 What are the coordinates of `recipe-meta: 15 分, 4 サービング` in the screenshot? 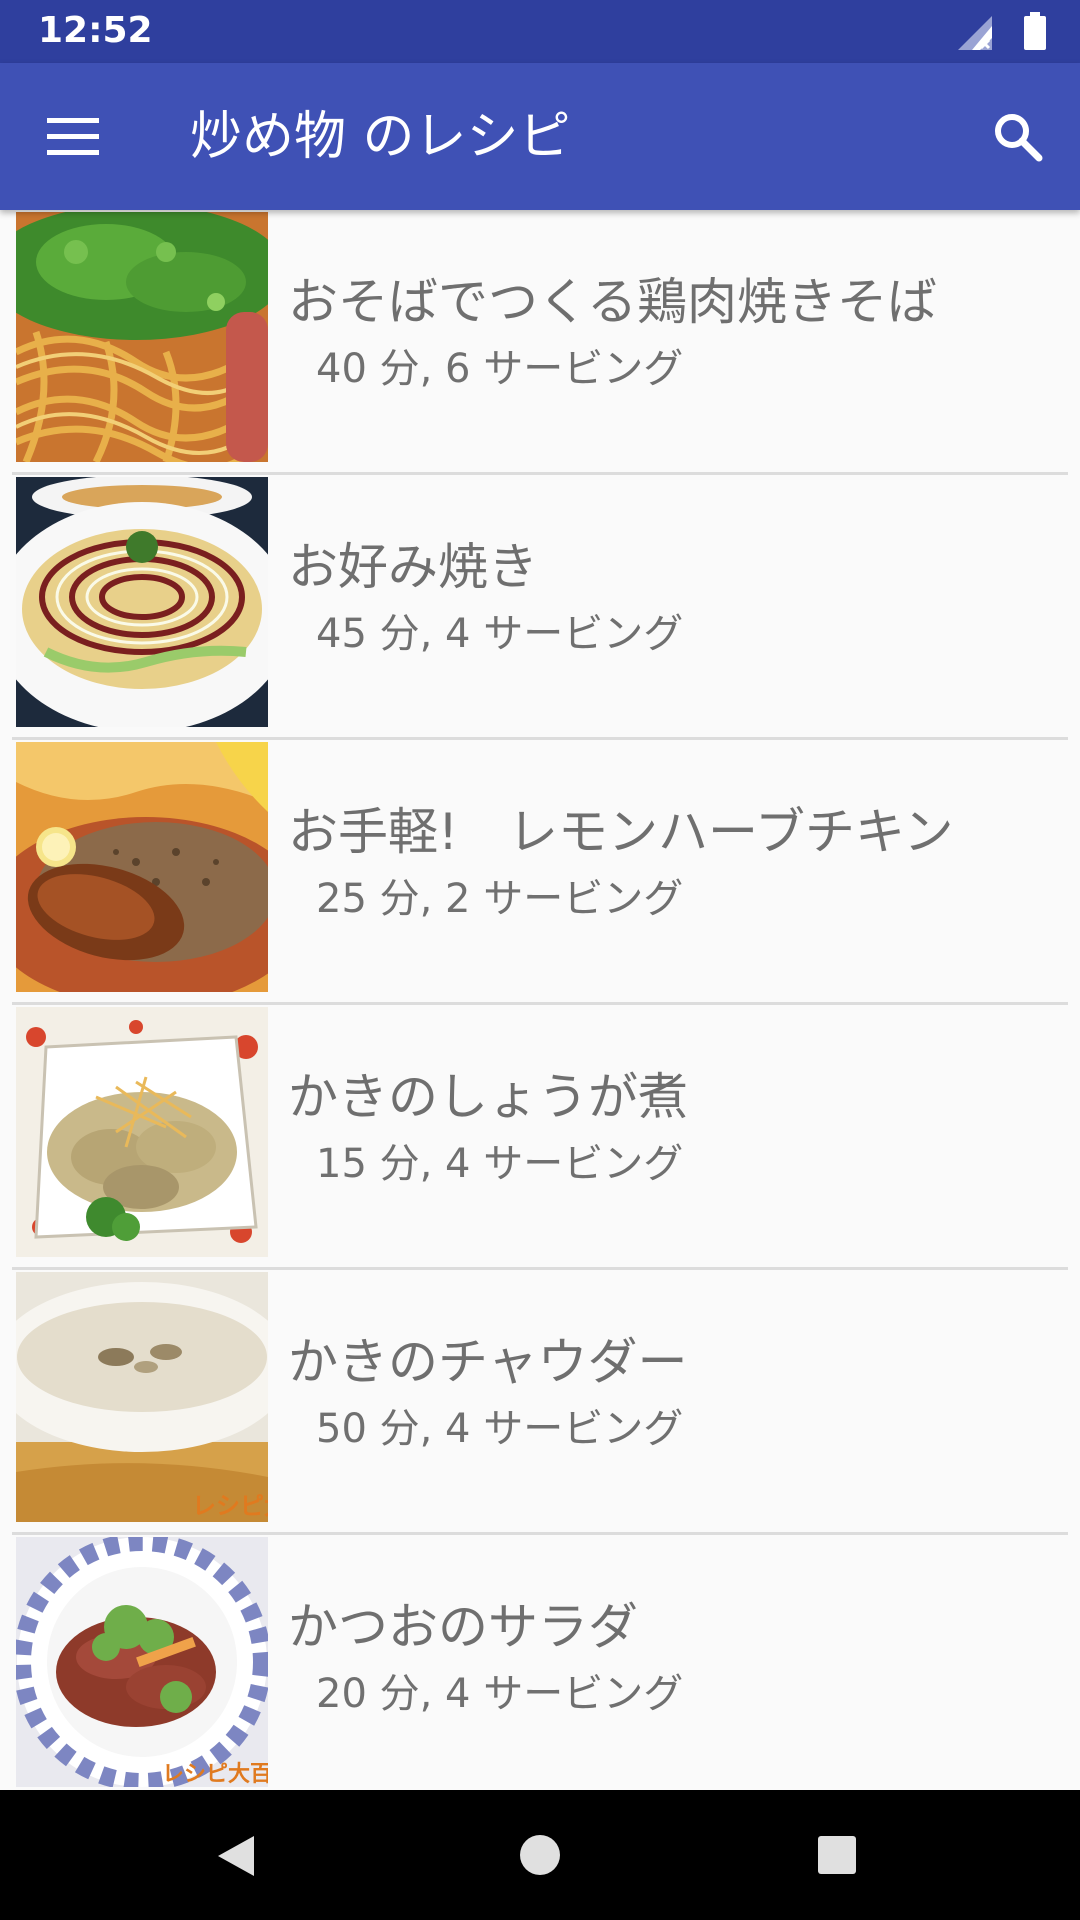 It's located at (500, 1164).